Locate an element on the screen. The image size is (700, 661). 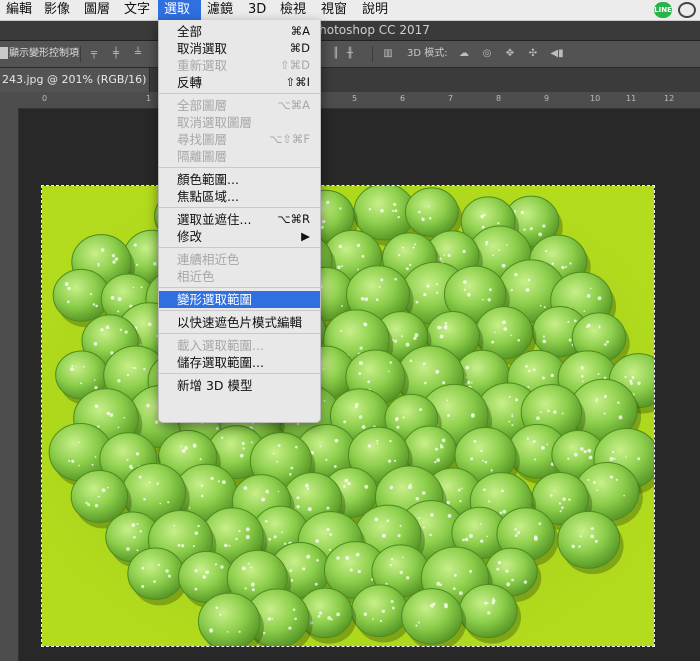
document-tab: 243.jpg @ 201% (RGB/16) * is located at coordinates (75, 89).